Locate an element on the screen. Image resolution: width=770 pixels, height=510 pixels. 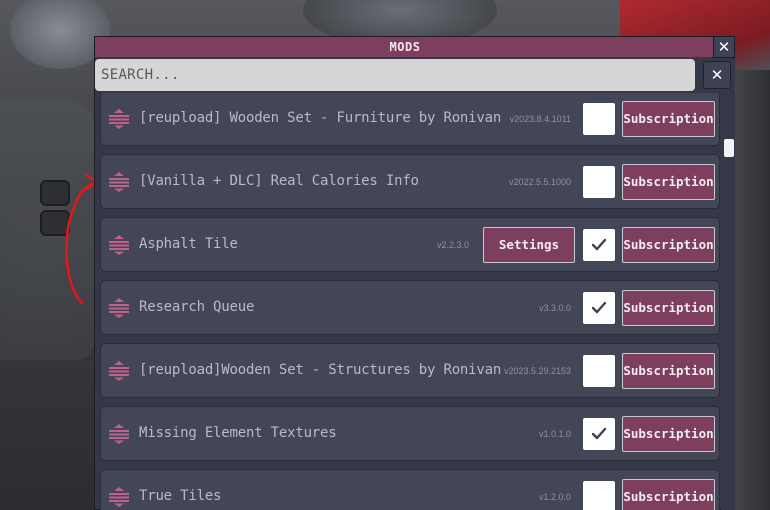
mod-version: v2023.5.29.2153 is located at coordinates (537, 371).